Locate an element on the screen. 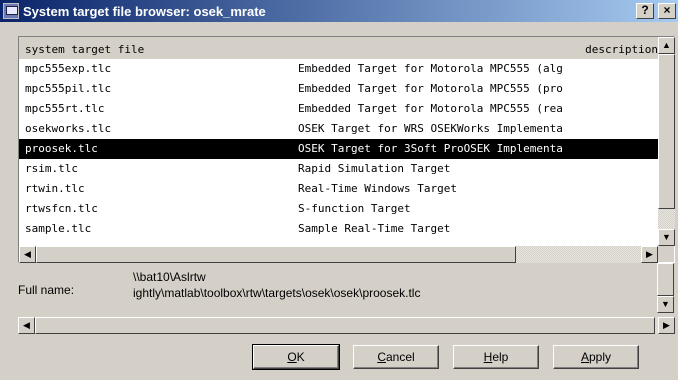 This screenshot has width=678, height=380. dialog-vertical-scrollbar: ▼ is located at coordinates (665, 288).